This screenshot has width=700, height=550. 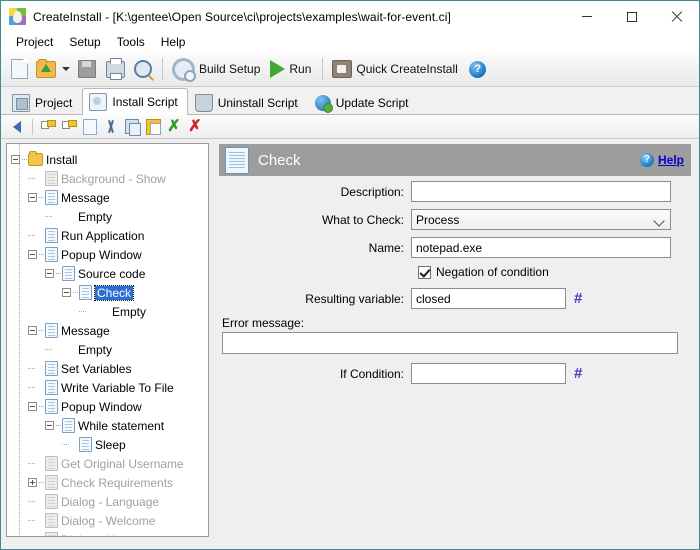 I want to click on tree-item-background-show: Background - Show, so click(x=109, y=178).